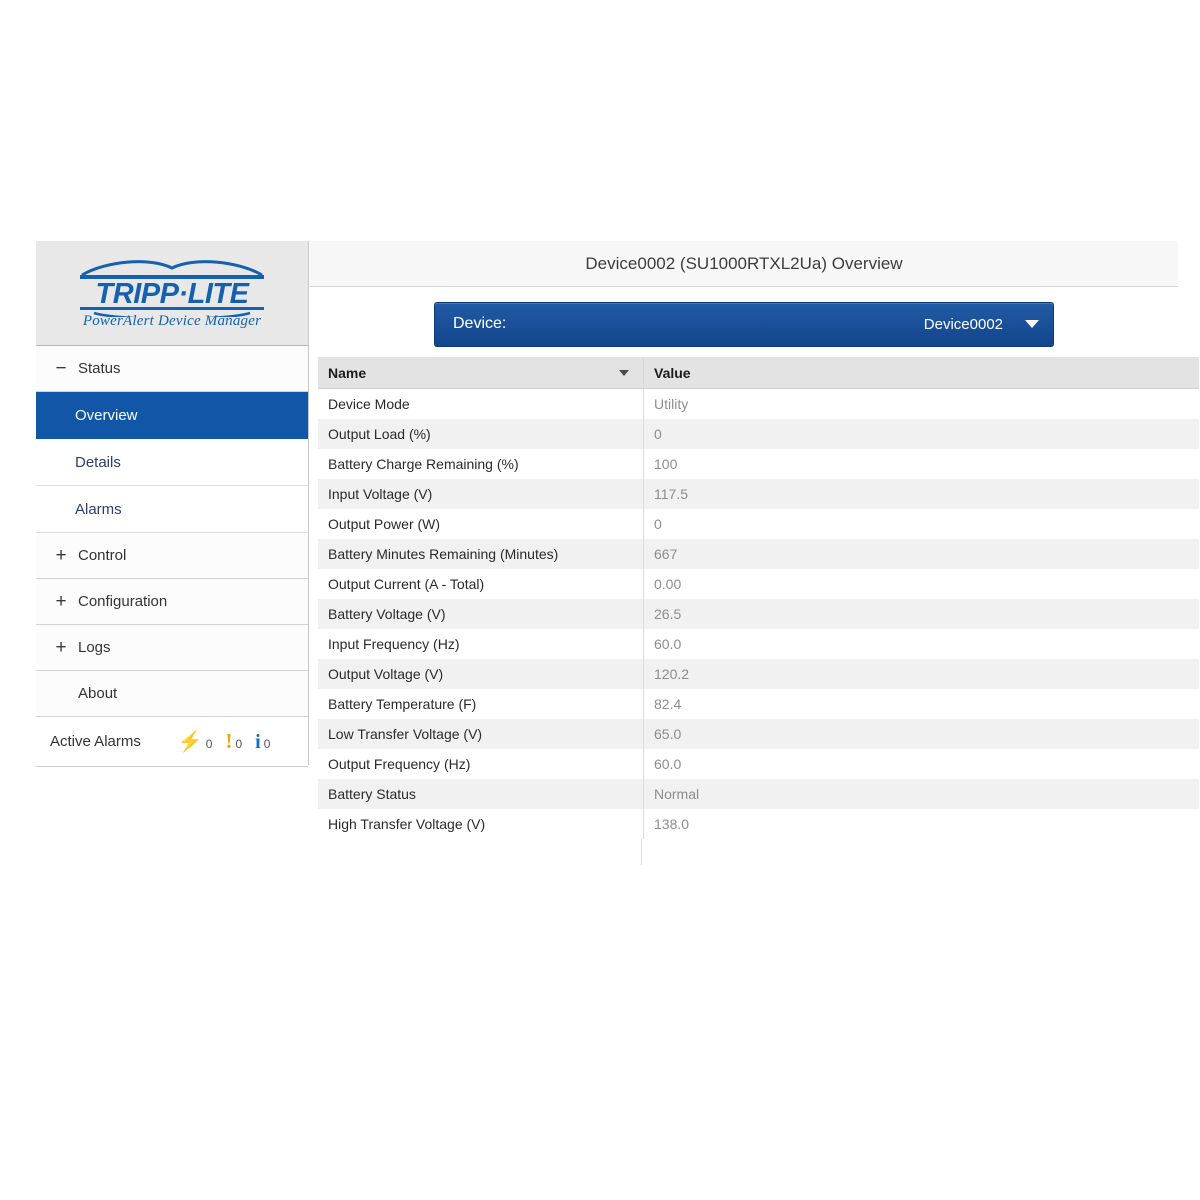 The width and height of the screenshot is (1200, 1200). What do you see at coordinates (481, 493) in the screenshot?
I see `cell-name: Input Voltage (V)` at bounding box center [481, 493].